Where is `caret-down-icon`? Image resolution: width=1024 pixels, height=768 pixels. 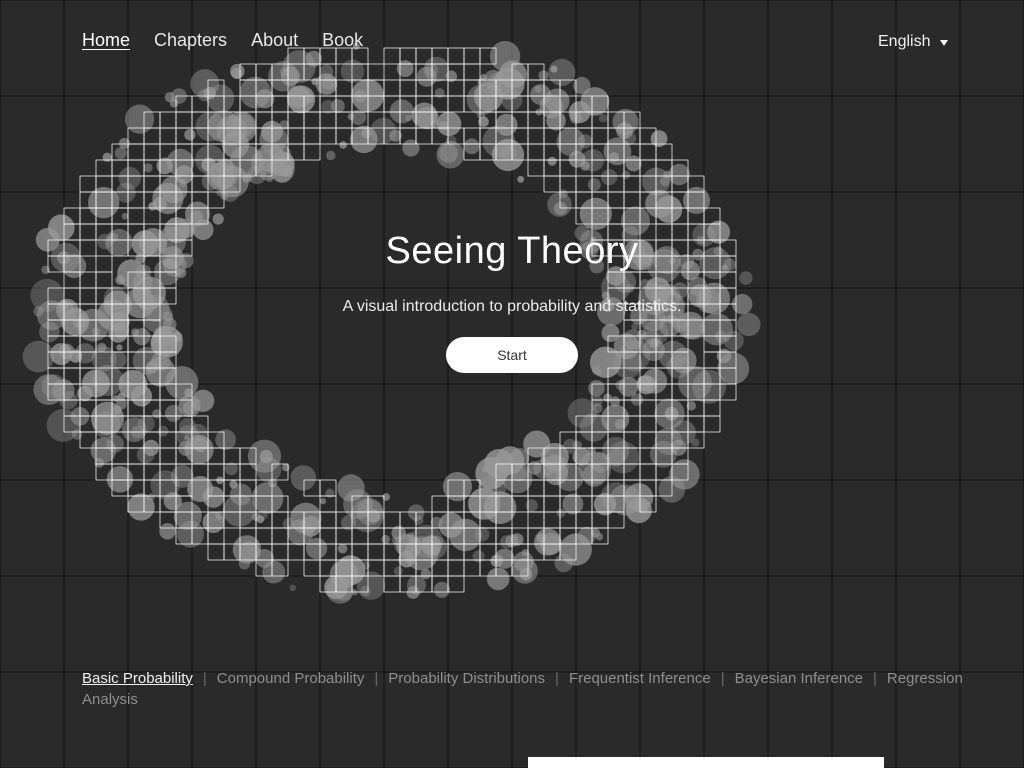 caret-down-icon is located at coordinates (944, 43).